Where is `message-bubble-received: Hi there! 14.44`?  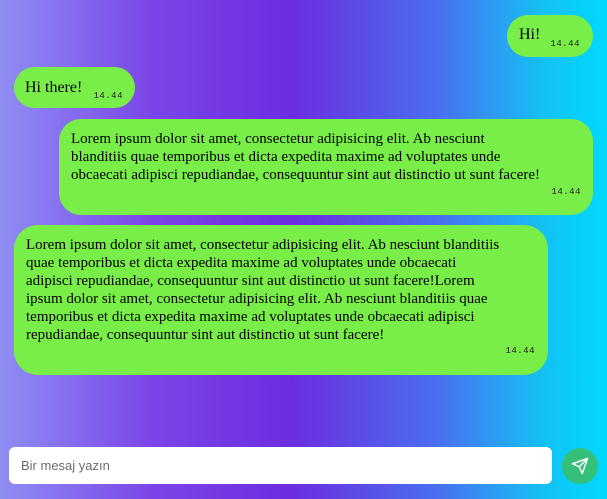
message-bubble-received: Hi there! 14.44 is located at coordinates (74, 87).